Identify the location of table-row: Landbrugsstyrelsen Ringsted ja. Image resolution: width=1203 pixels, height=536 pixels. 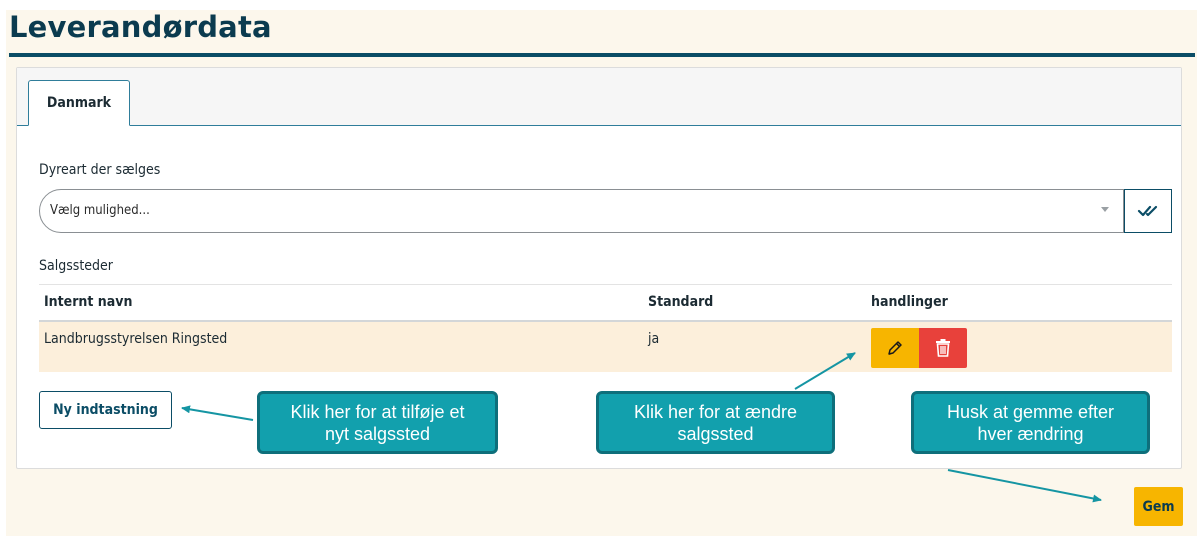
(605, 347).